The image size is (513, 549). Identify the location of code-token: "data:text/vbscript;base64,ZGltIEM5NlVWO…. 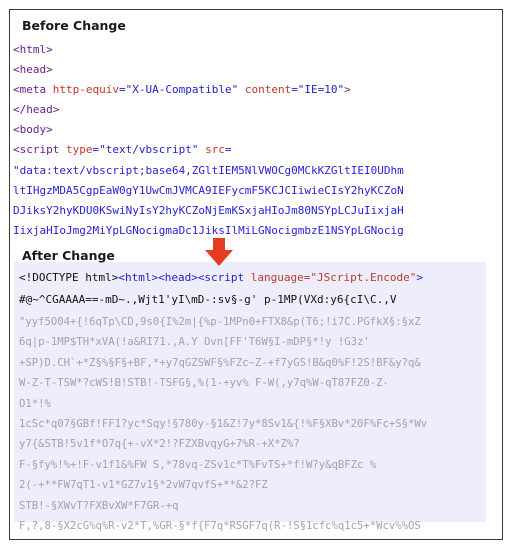
(208, 170).